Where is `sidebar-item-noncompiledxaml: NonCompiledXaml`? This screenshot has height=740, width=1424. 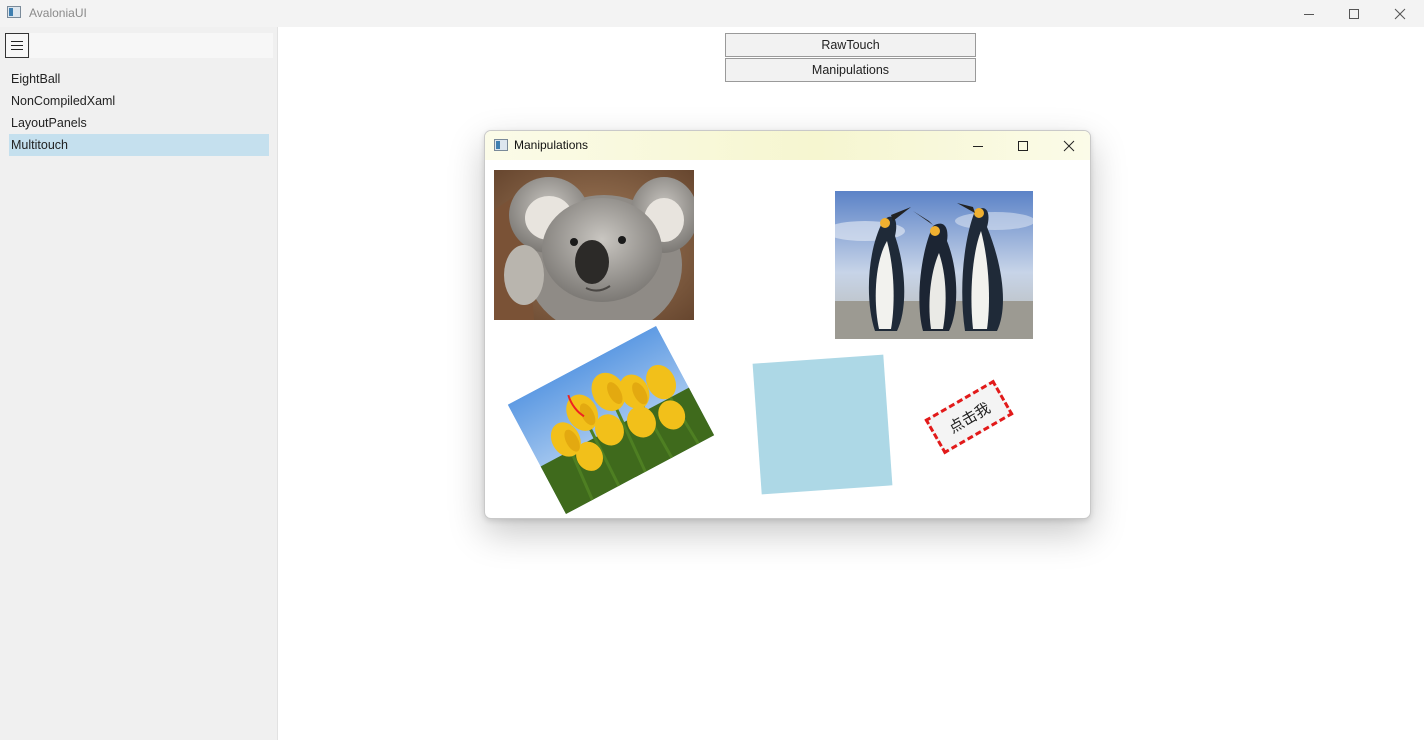 sidebar-item-noncompiledxaml: NonCompiledXaml is located at coordinates (139, 101).